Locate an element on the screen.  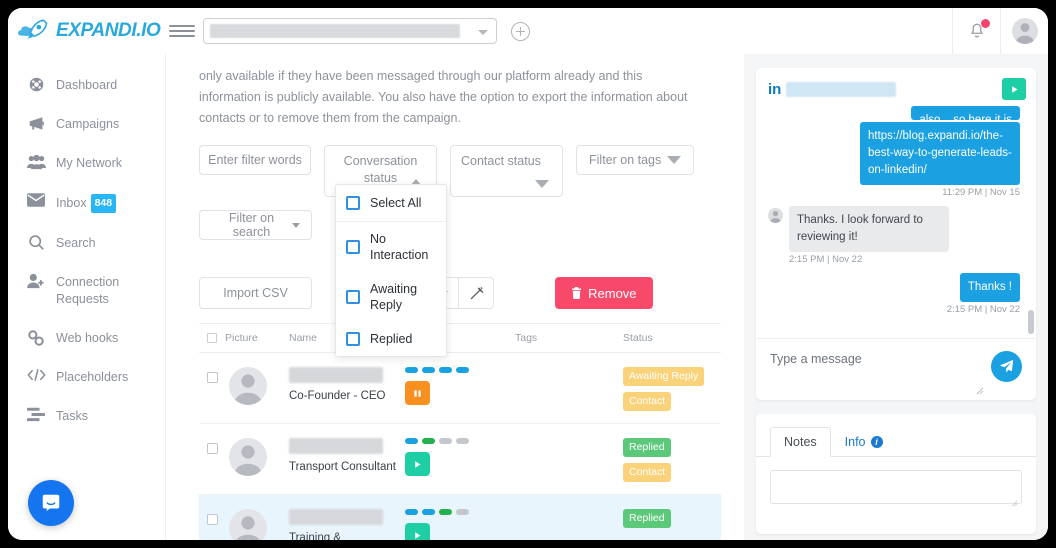
sidebar-item-web-hooks: Web hooks is located at coordinates (86, 338).